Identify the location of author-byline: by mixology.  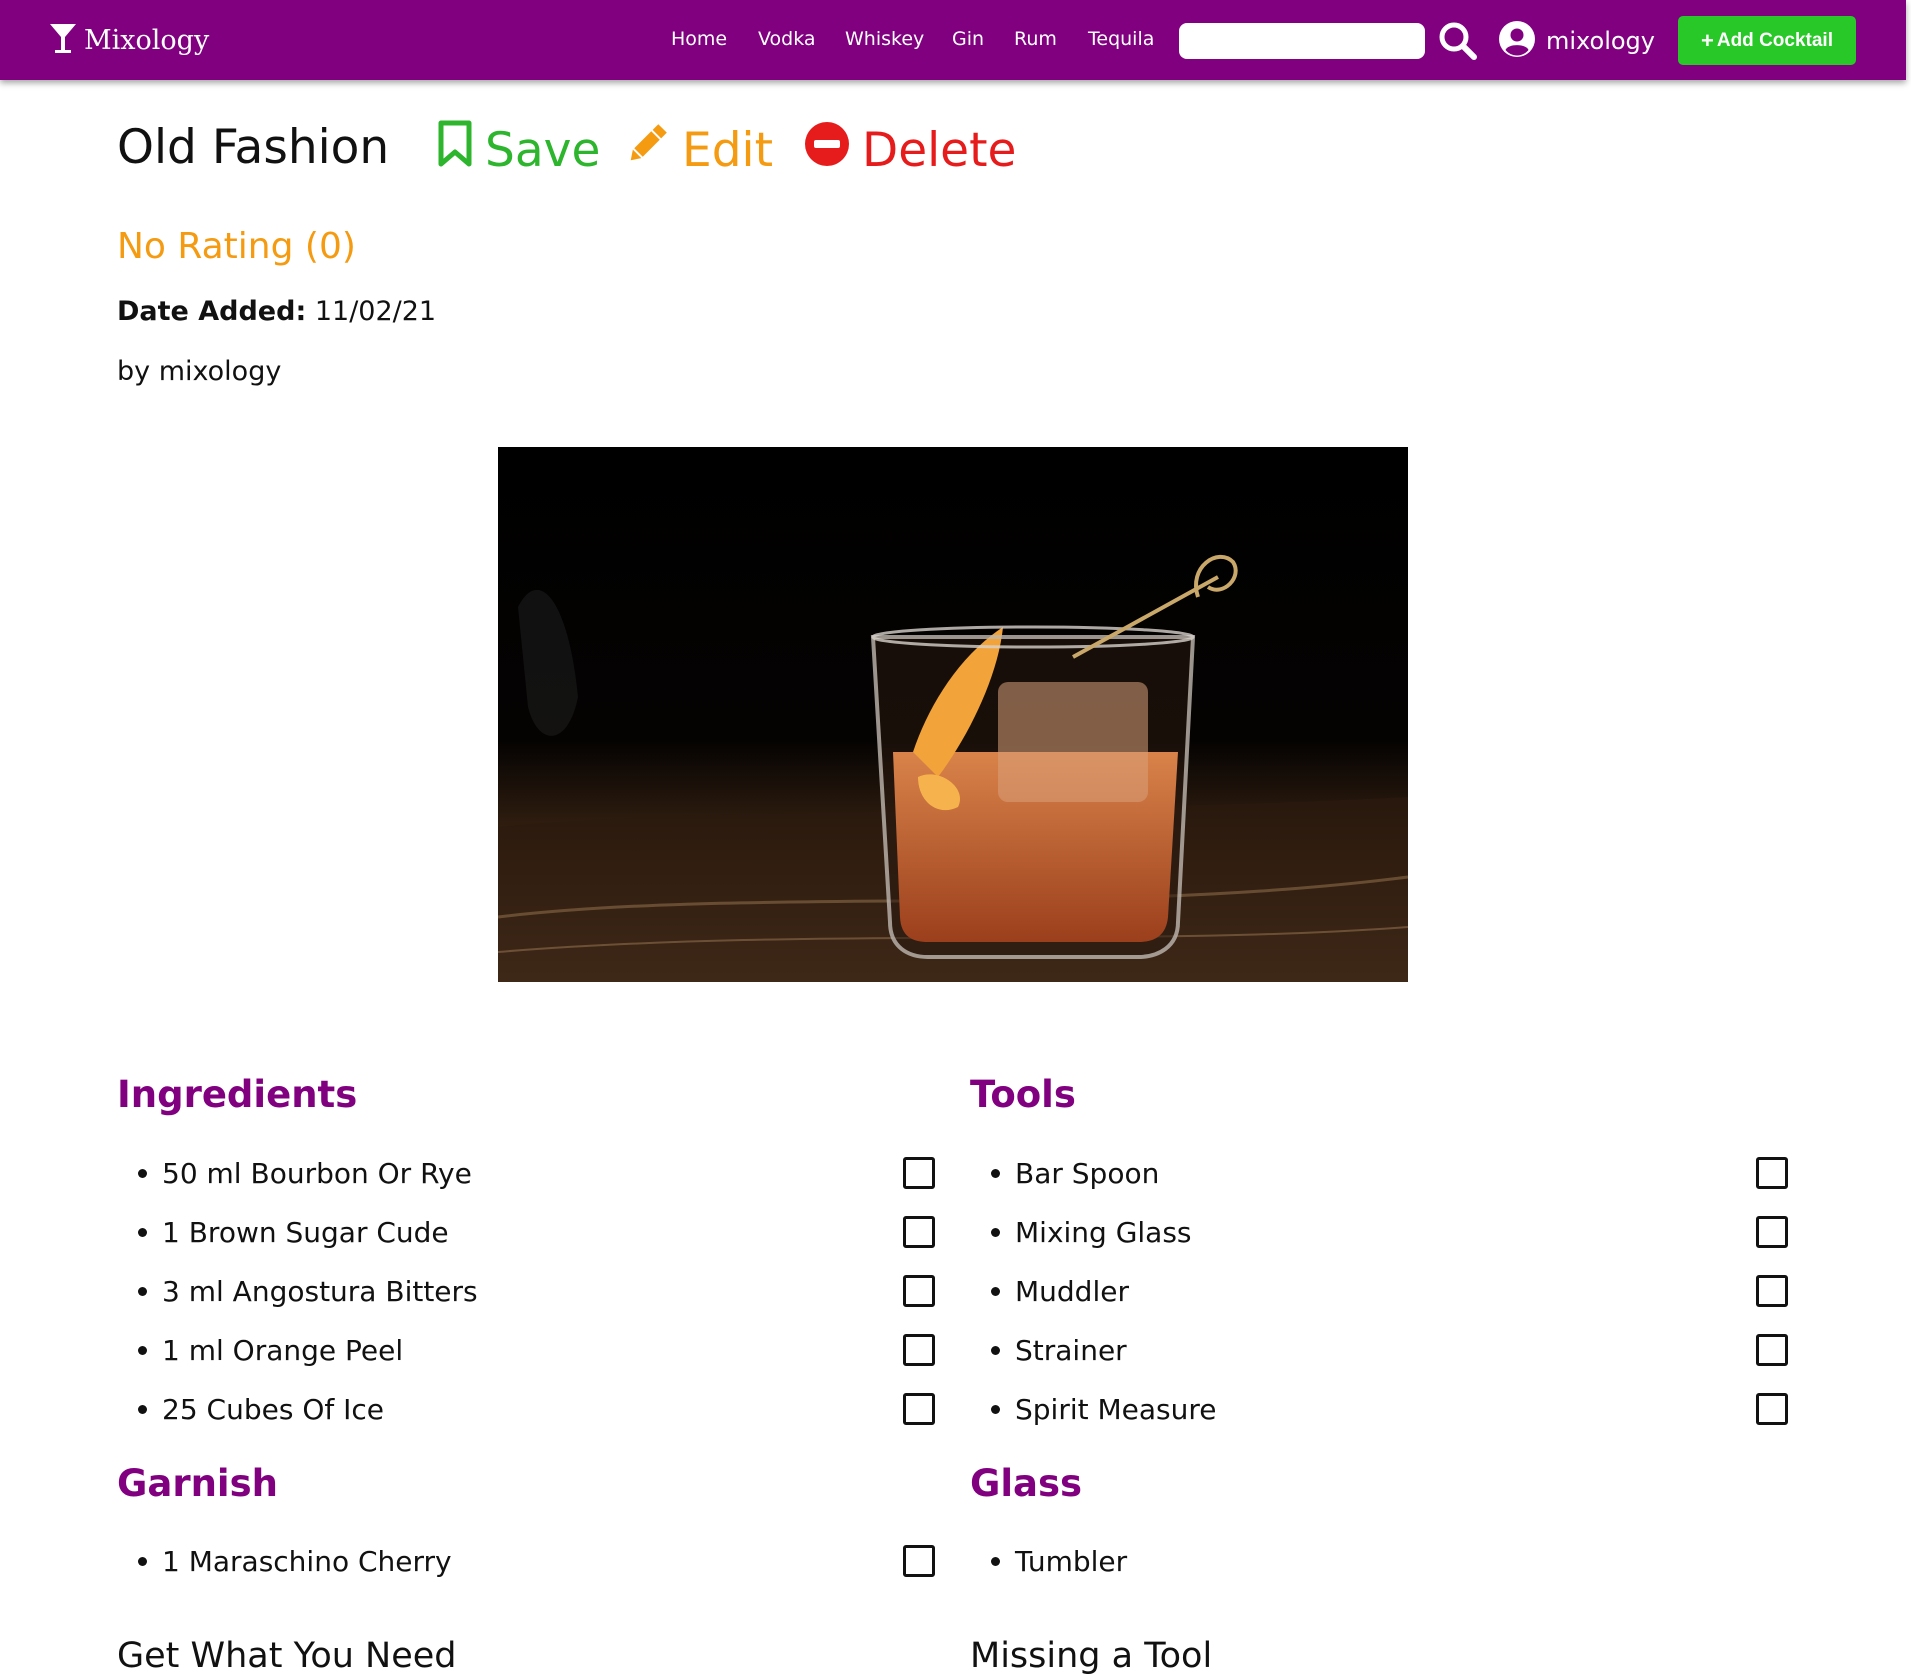
(199, 371).